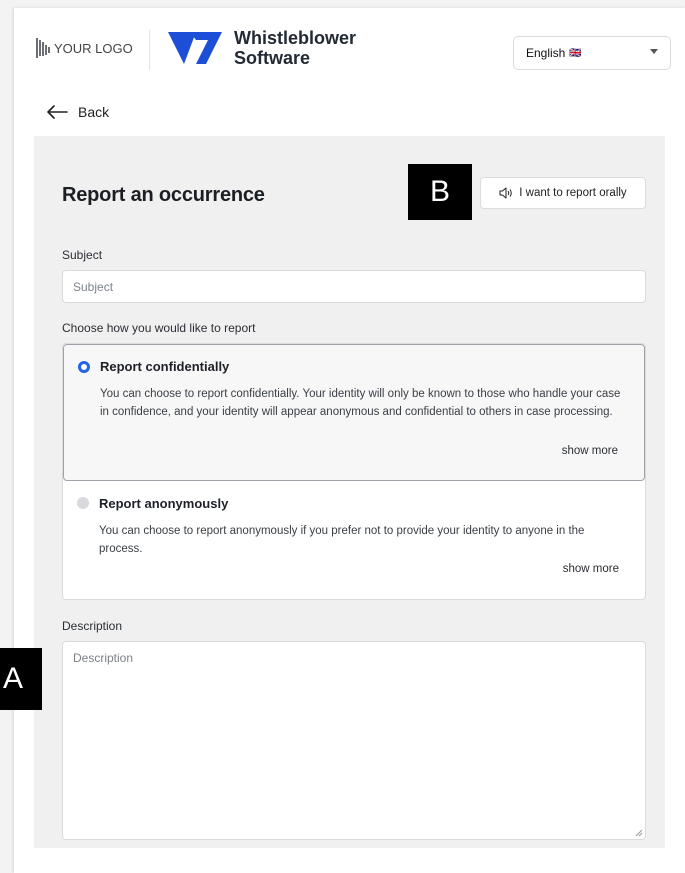 This screenshot has width=685, height=873. What do you see at coordinates (165, 366) in the screenshot?
I see `option-confidential-title: Report confidentially` at bounding box center [165, 366].